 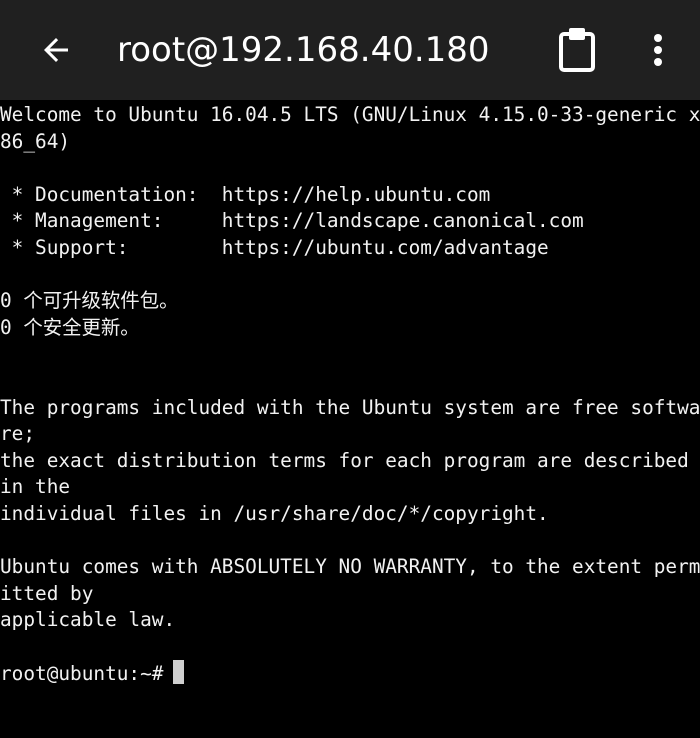 I want to click on arrow-left-icon, so click(x=56, y=50).